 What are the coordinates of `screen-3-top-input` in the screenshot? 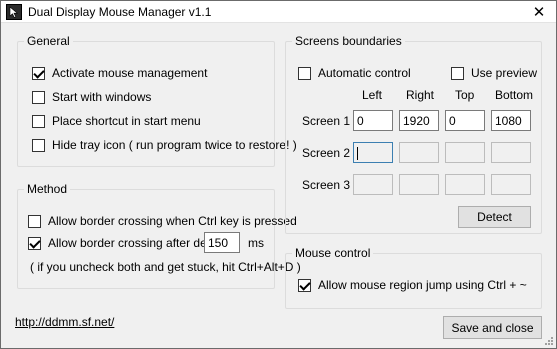 It's located at (465, 184).